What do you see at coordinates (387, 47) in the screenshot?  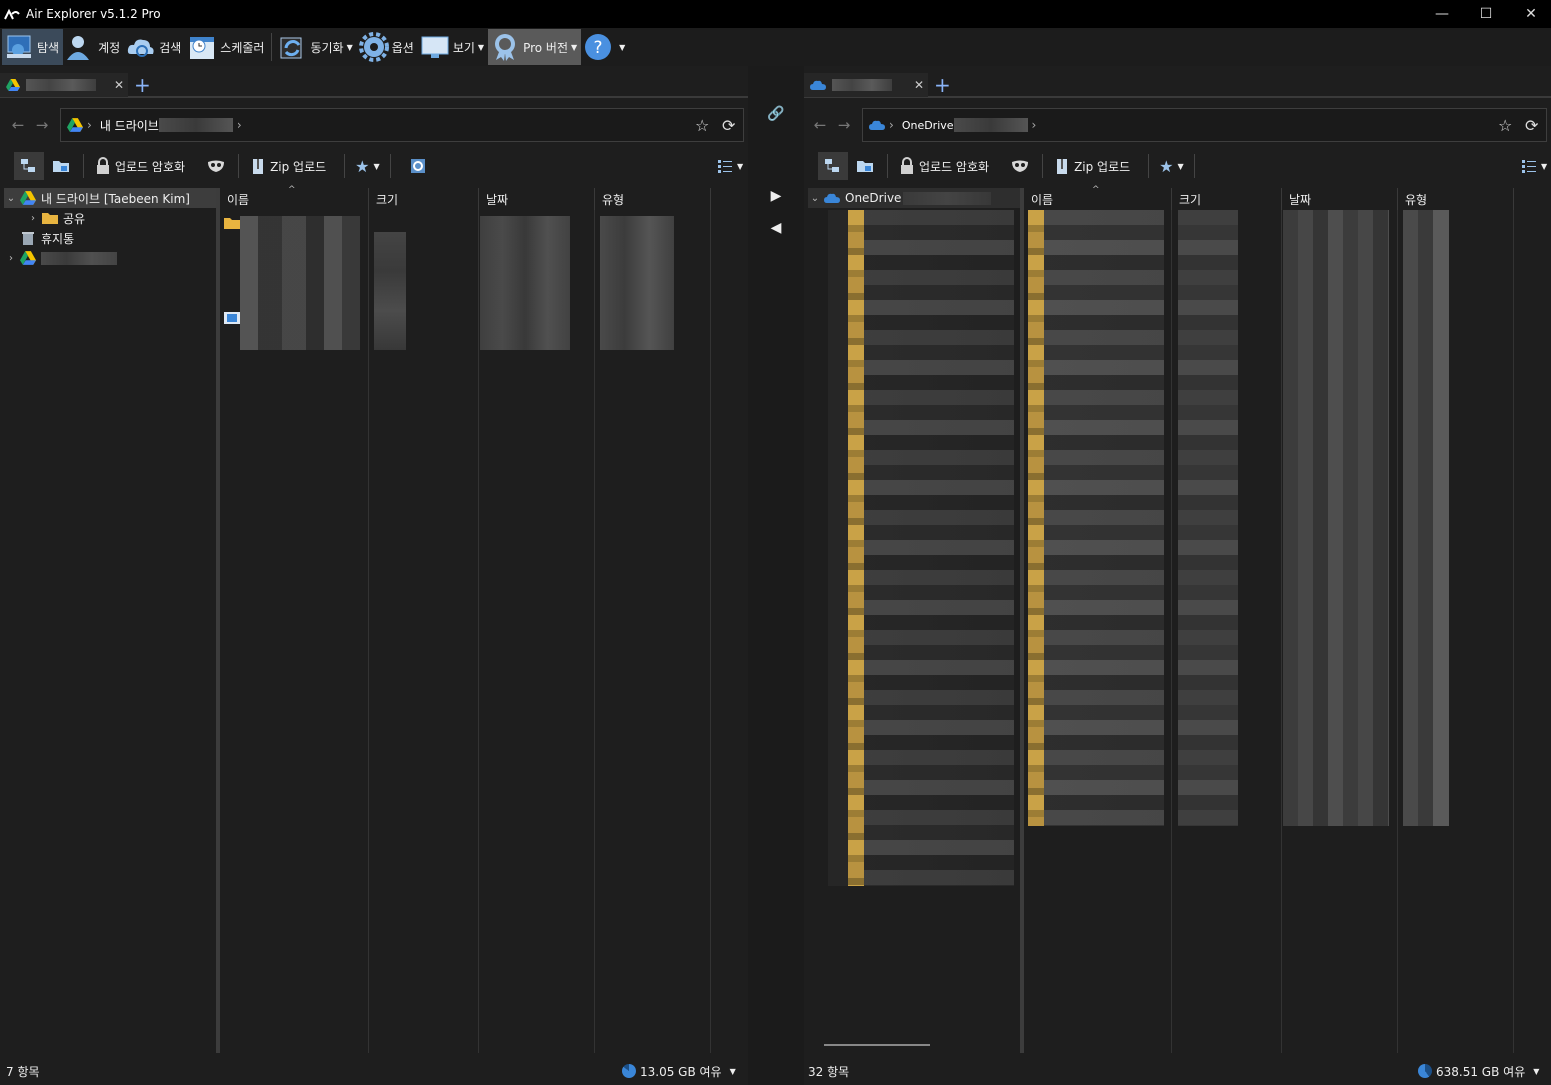 I see `options-button: 옵션` at bounding box center [387, 47].